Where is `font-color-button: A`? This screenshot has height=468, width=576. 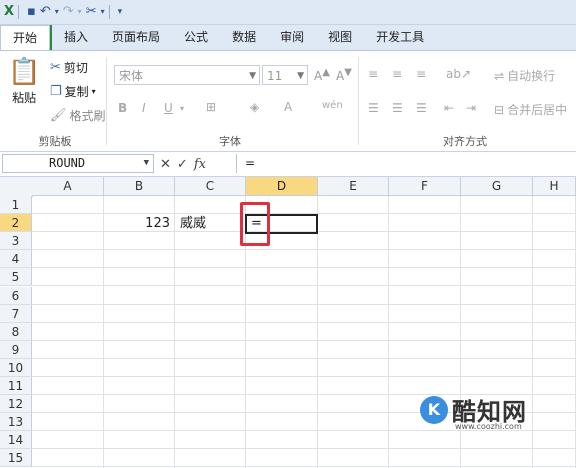 font-color-button: A is located at coordinates (288, 107).